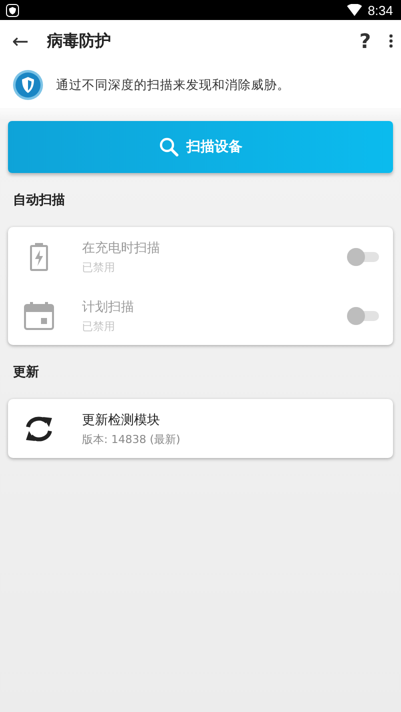 This screenshot has height=712, width=401. Describe the element at coordinates (39, 201) in the screenshot. I see `section-heading: 自动扫描` at that location.